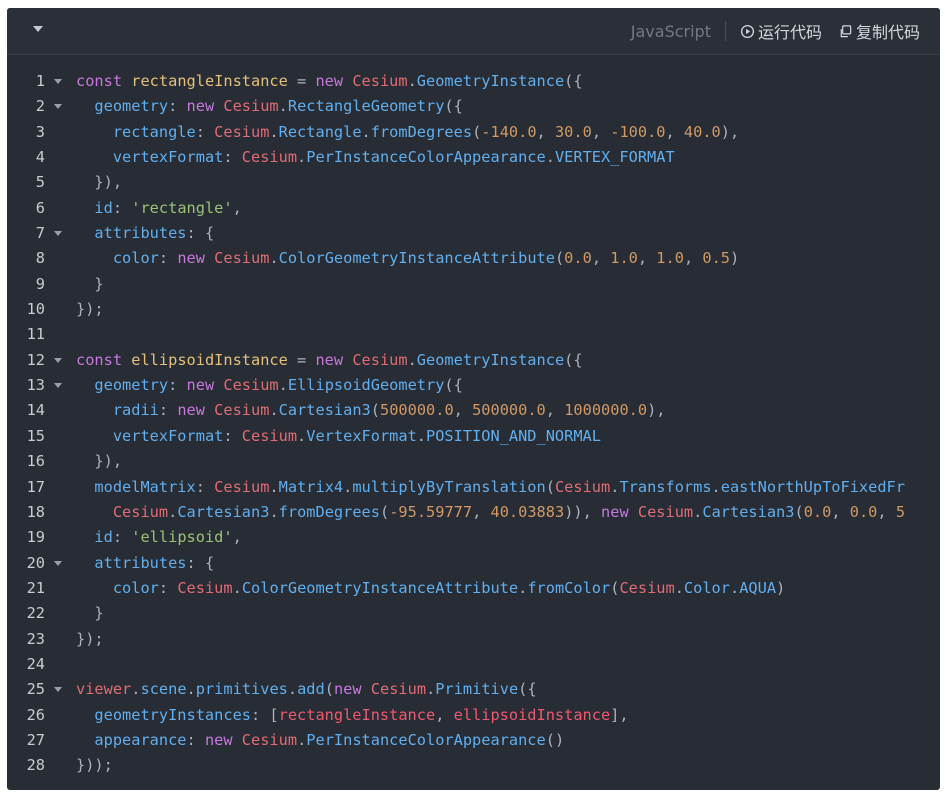 The width and height of the screenshot is (949, 792). Describe the element at coordinates (35, 714) in the screenshot. I see `line-number: 26` at that location.